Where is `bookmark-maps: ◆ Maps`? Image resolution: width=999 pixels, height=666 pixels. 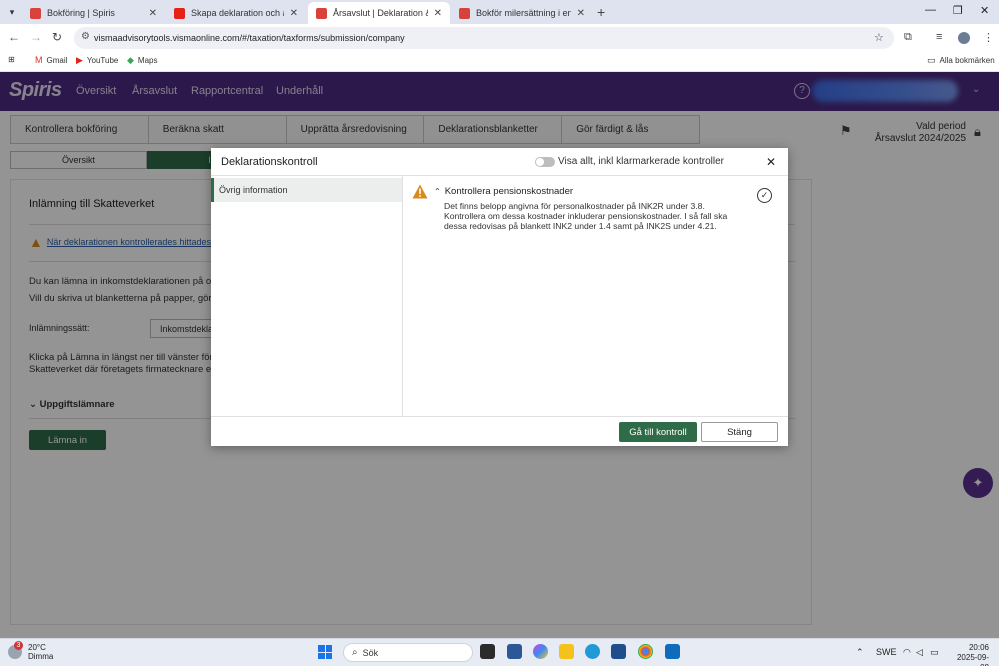
bookmark-maps: ◆ Maps is located at coordinates (142, 60).